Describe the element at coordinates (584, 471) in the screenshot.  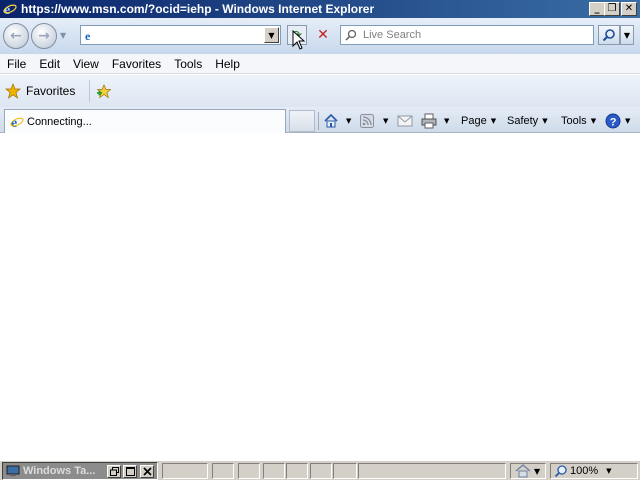
I see `zoom-level: 100%` at that location.